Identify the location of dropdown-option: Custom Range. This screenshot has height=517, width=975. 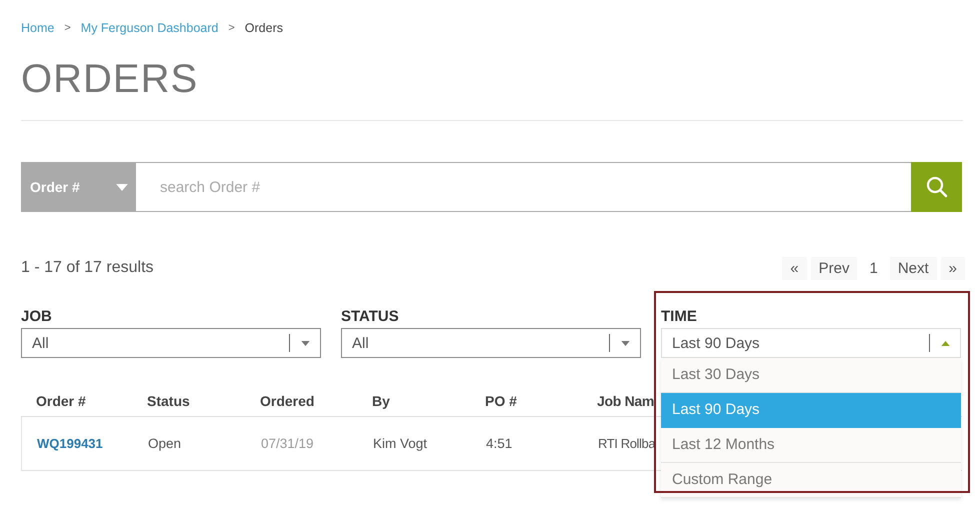
(811, 480).